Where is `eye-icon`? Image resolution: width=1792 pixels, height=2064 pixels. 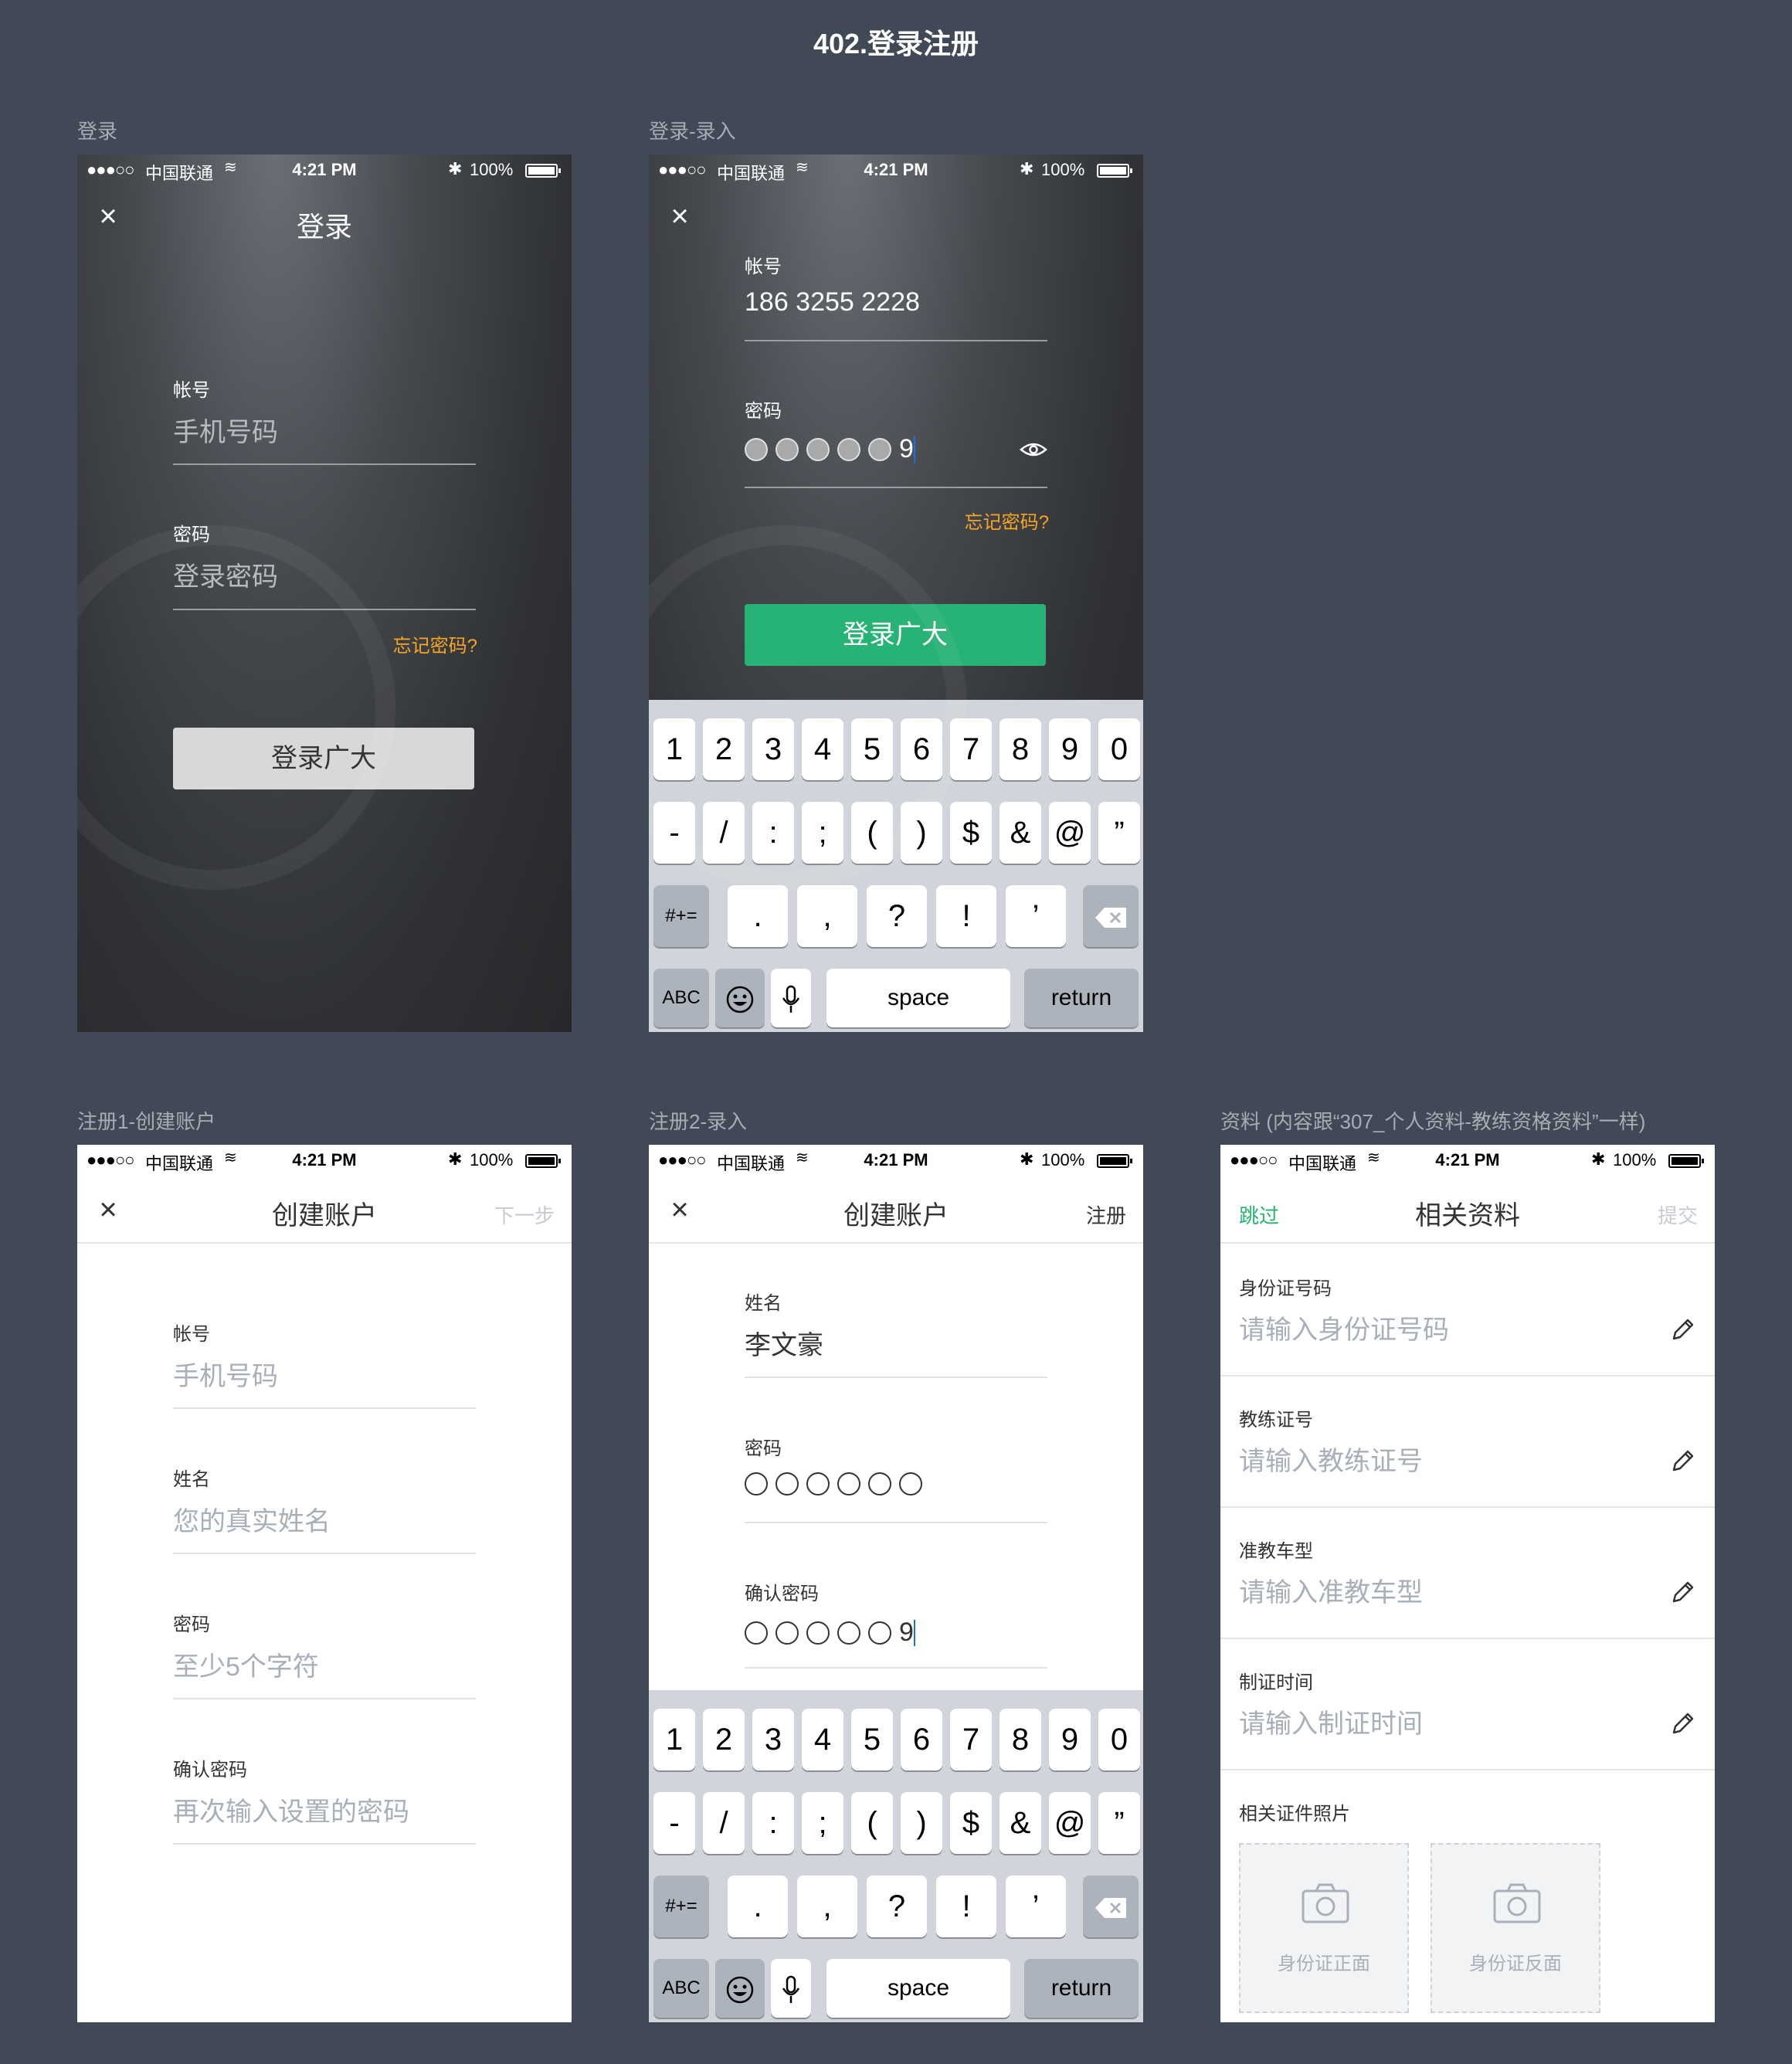 eye-icon is located at coordinates (1033, 449).